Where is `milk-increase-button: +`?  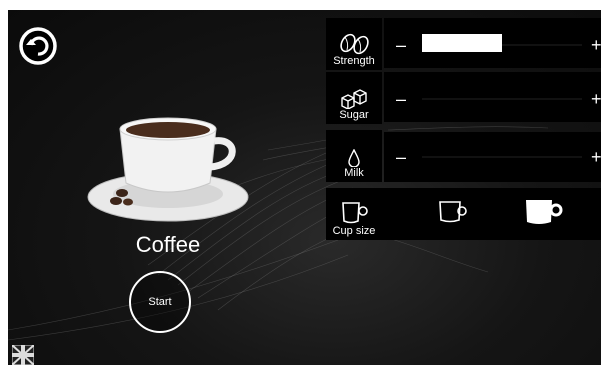
milk-increase-button: + is located at coordinates (596, 157).